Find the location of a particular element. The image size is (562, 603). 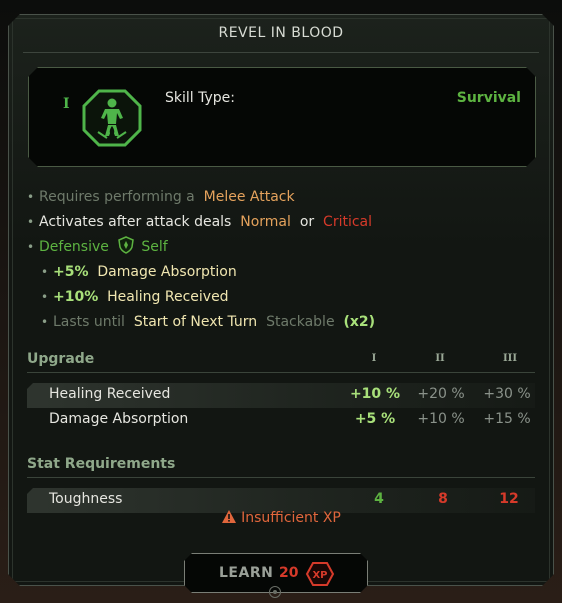

effect-line: • +10% Healing Received is located at coordinates (281, 297).